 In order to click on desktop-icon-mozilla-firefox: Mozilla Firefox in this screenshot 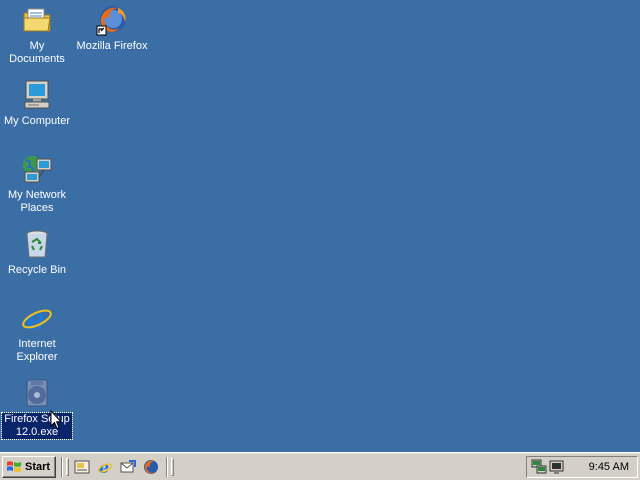, I will do `click(112, 28)`.